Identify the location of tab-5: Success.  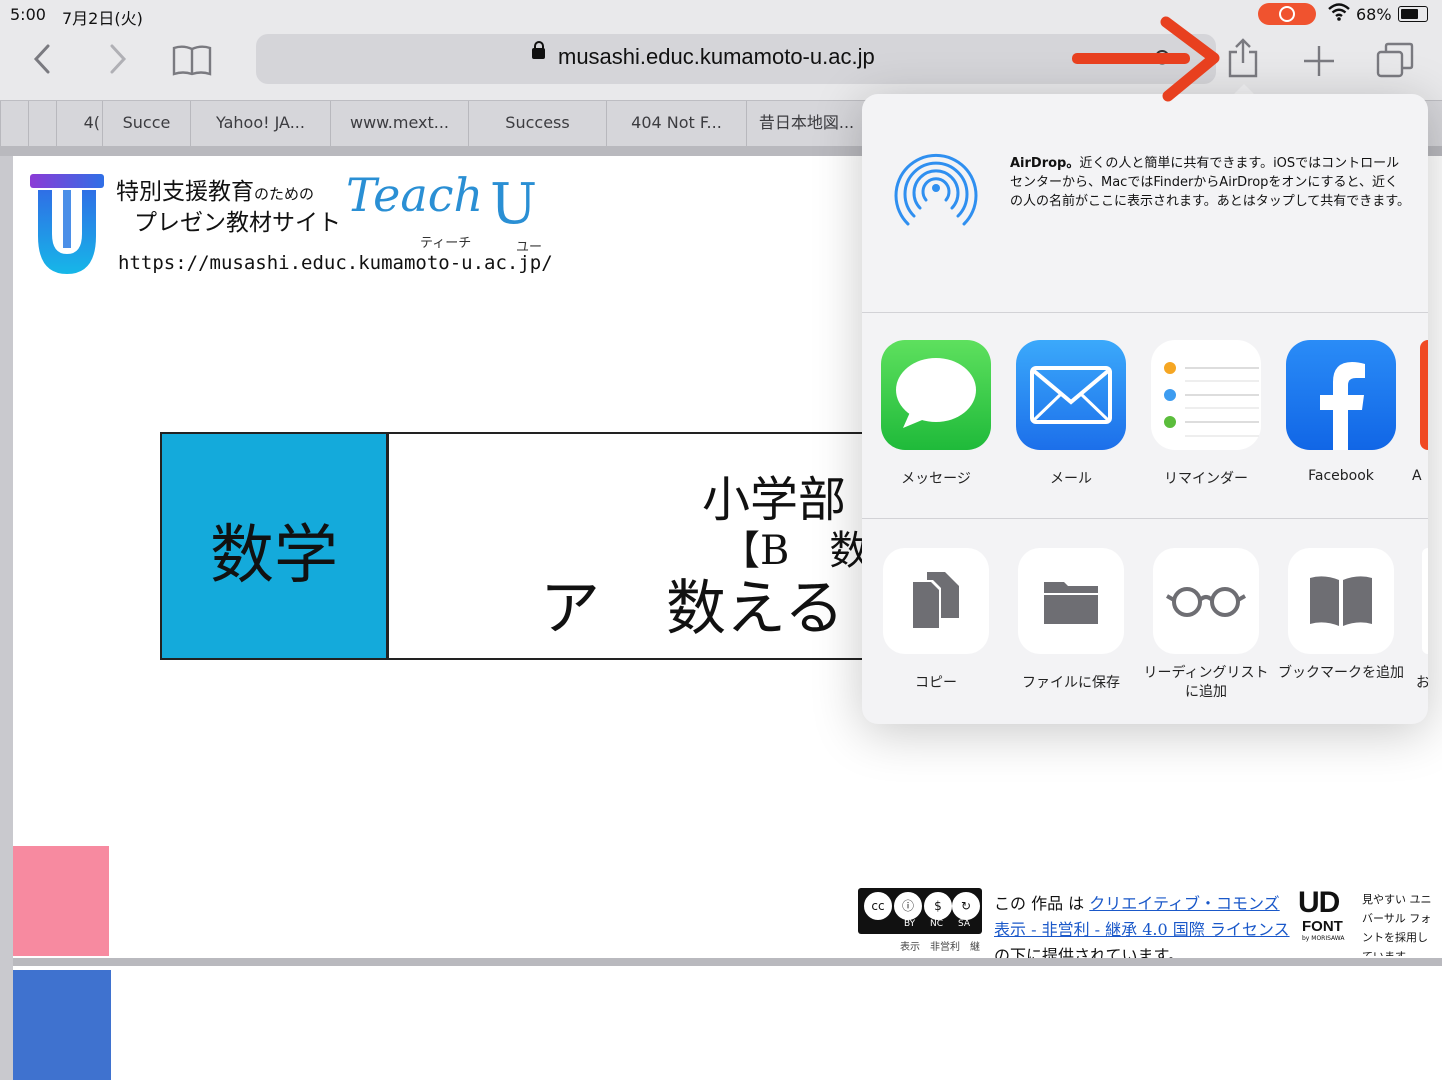
(537, 124).